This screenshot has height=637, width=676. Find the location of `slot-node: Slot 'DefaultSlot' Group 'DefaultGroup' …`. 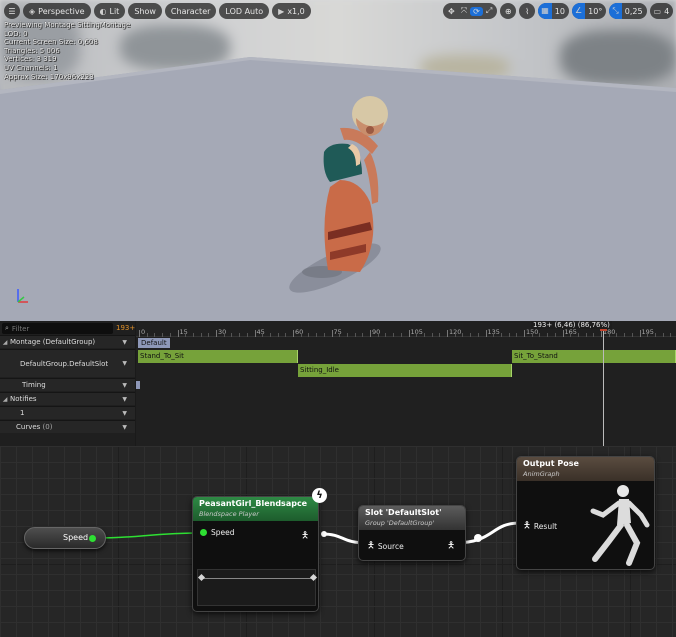

slot-node: Slot 'DefaultSlot' Group 'DefaultGroup' … is located at coordinates (412, 533).